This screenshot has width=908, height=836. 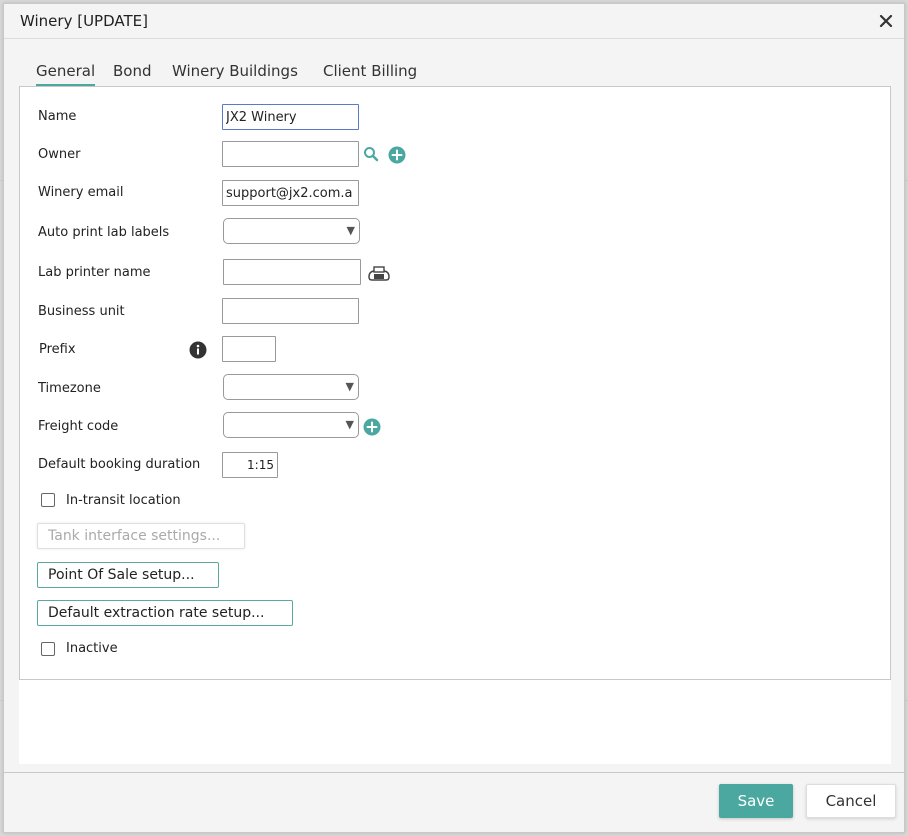 What do you see at coordinates (94, 272) in the screenshot?
I see `lab-printer-name-label: Lab printer name` at bounding box center [94, 272].